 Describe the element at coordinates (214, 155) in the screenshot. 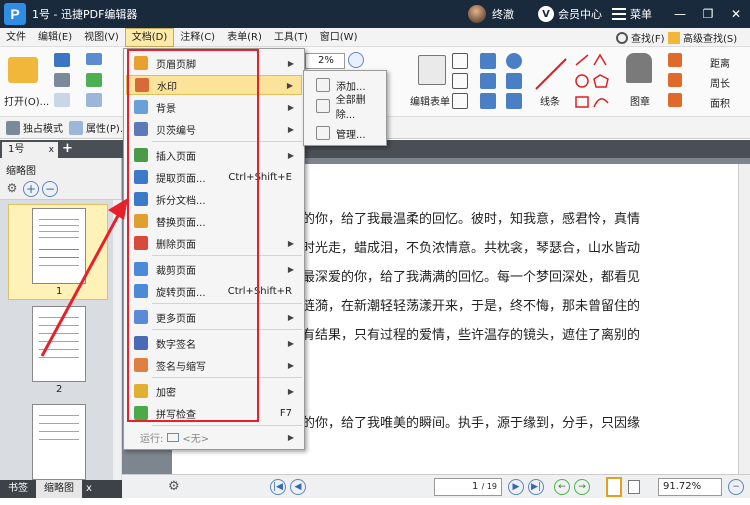

I see `doc-menu-item: 插入页面 ▶` at that location.